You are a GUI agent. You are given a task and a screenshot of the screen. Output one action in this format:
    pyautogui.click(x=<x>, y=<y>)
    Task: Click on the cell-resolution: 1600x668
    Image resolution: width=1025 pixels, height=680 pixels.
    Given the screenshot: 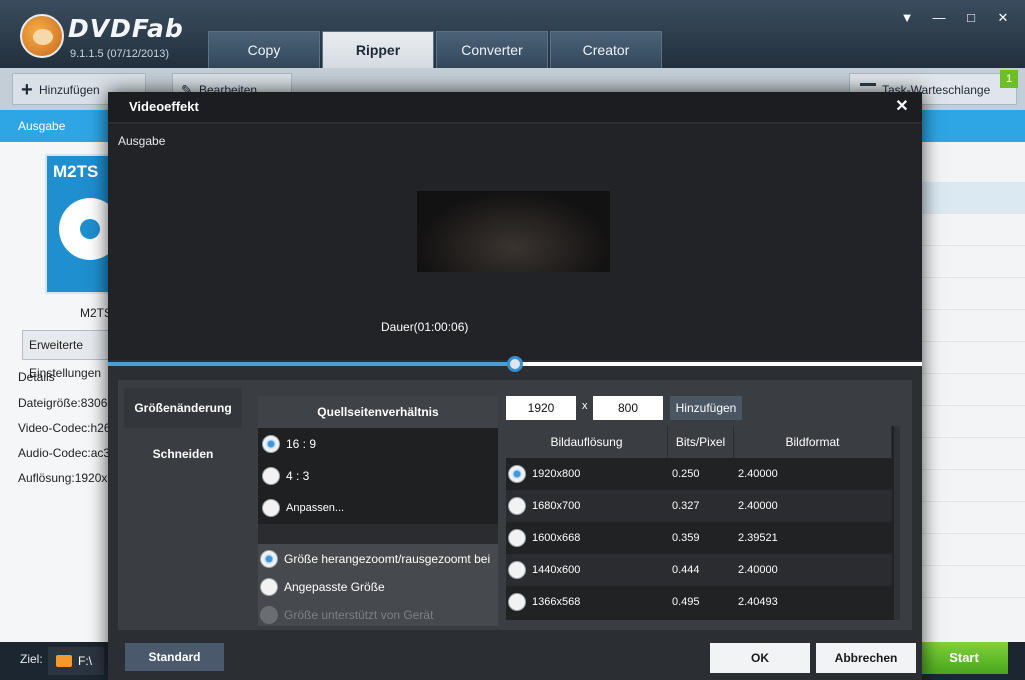 What is the action you would take?
    pyautogui.click(x=556, y=538)
    